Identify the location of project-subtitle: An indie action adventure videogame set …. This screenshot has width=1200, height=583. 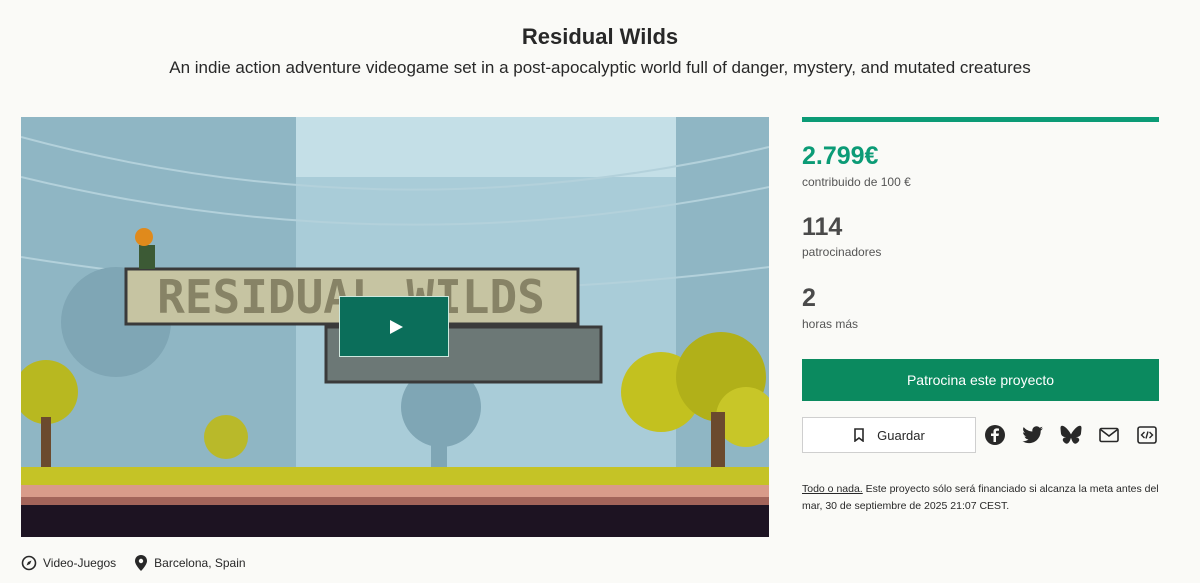
(600, 67).